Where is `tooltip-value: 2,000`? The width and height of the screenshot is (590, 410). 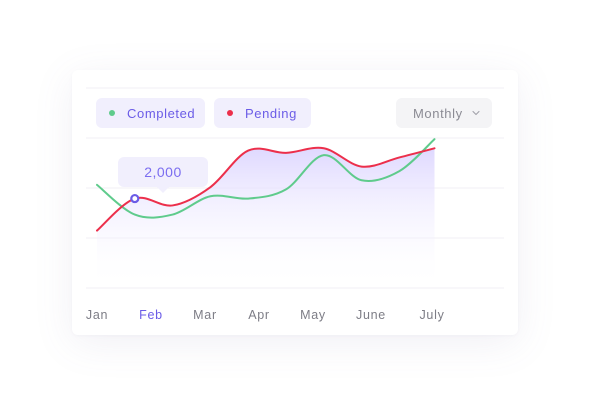
tooltip-value: 2,000 is located at coordinates (163, 172).